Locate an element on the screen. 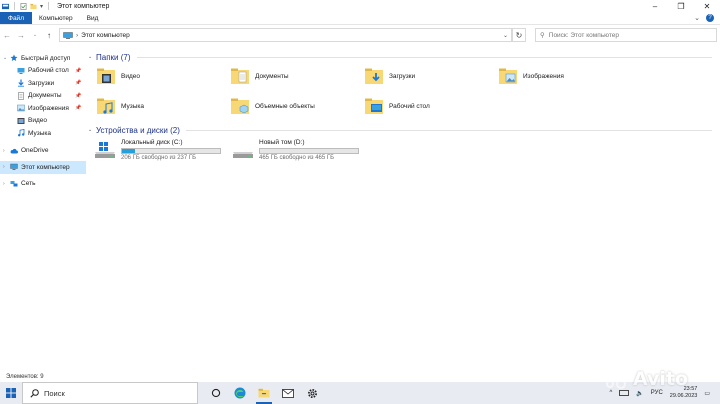  settings-button is located at coordinates (312, 393).